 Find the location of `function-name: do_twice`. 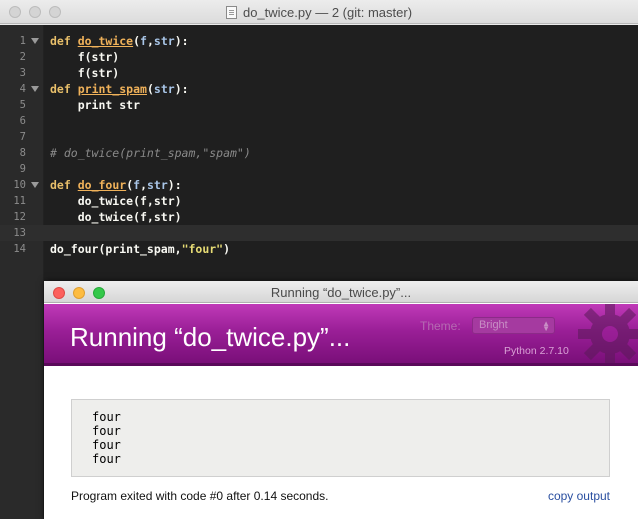

function-name: do_twice is located at coordinates (105, 41).